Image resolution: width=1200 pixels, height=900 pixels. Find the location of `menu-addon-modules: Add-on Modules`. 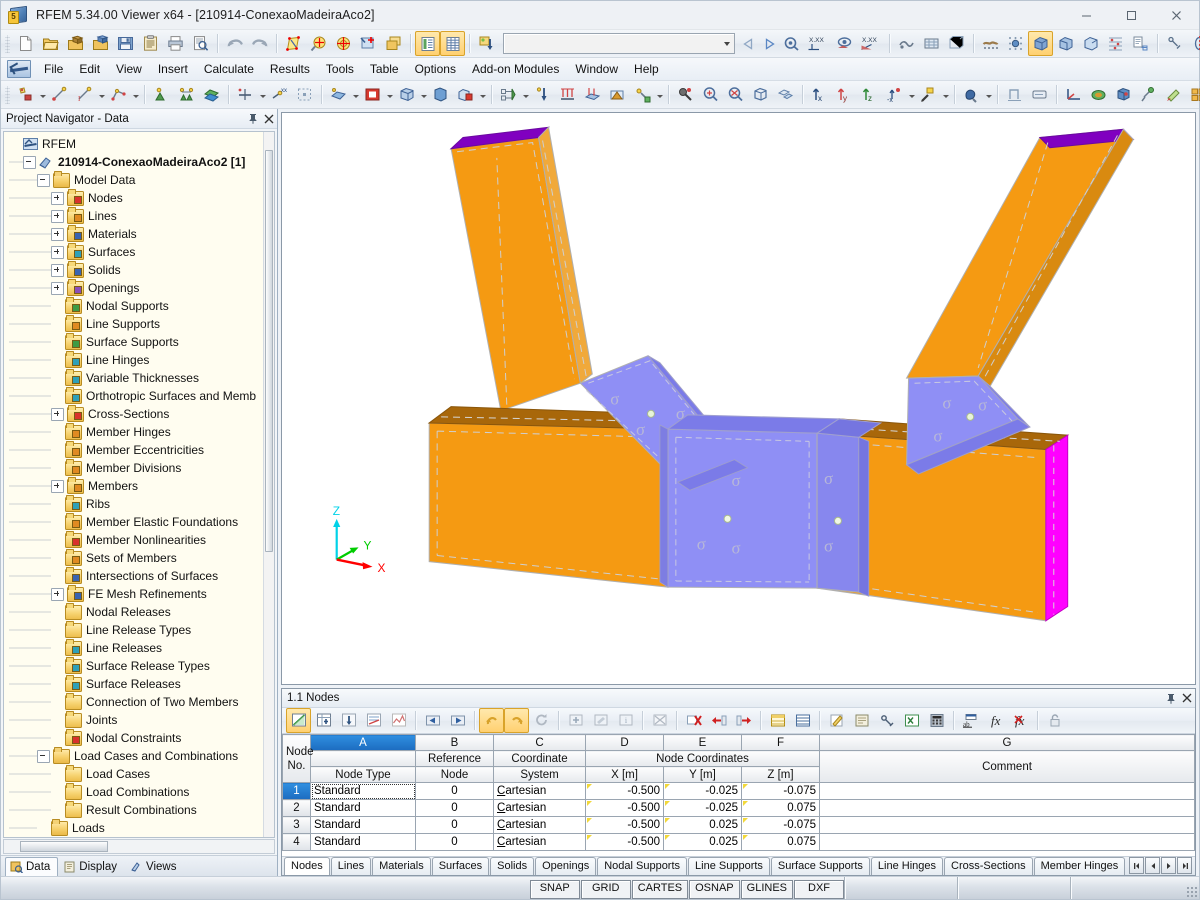

menu-addon-modules: Add-on Modules is located at coordinates (515, 69).